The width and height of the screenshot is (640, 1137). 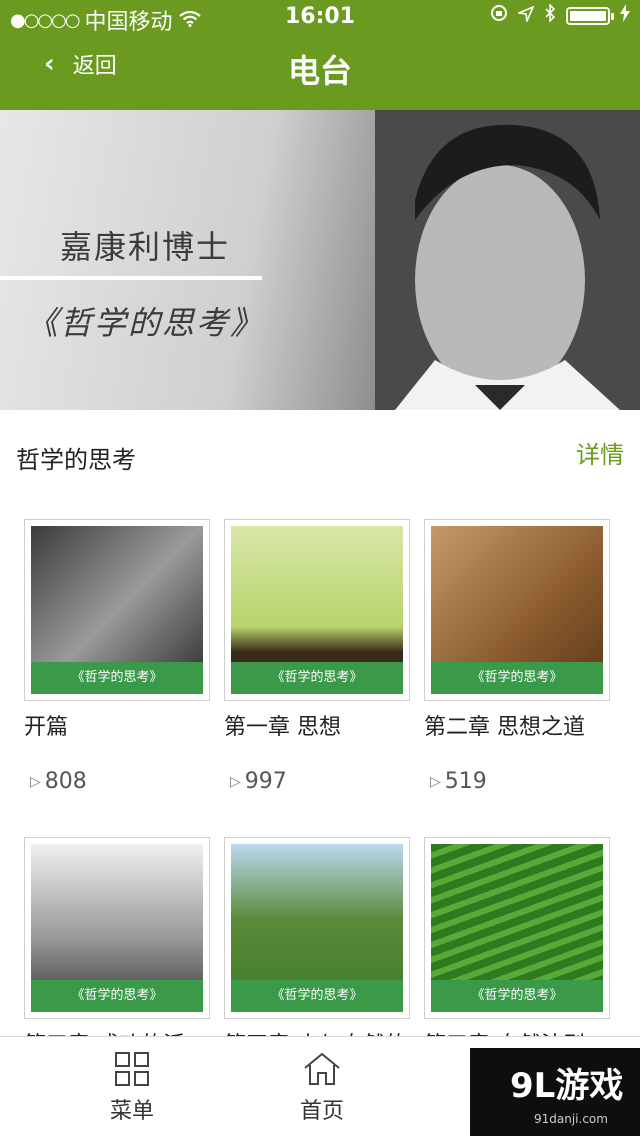 What do you see at coordinates (145, 247) in the screenshot?
I see `banner-author: 嘉康利博士` at bounding box center [145, 247].